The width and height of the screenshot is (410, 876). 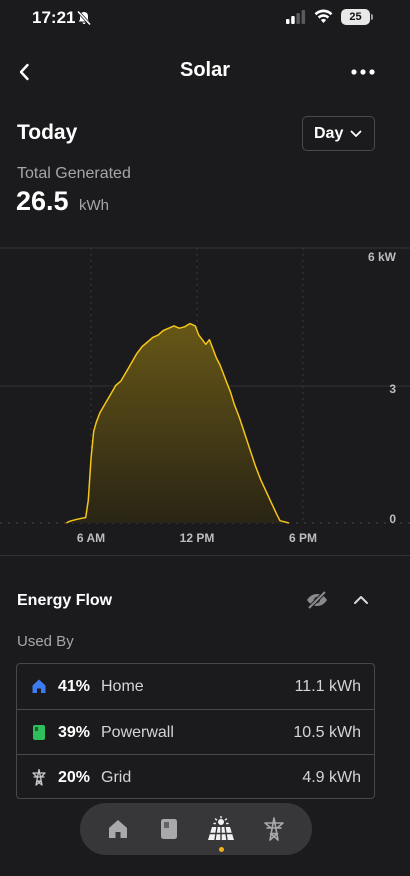 I want to click on hide-button, so click(x=317, y=600).